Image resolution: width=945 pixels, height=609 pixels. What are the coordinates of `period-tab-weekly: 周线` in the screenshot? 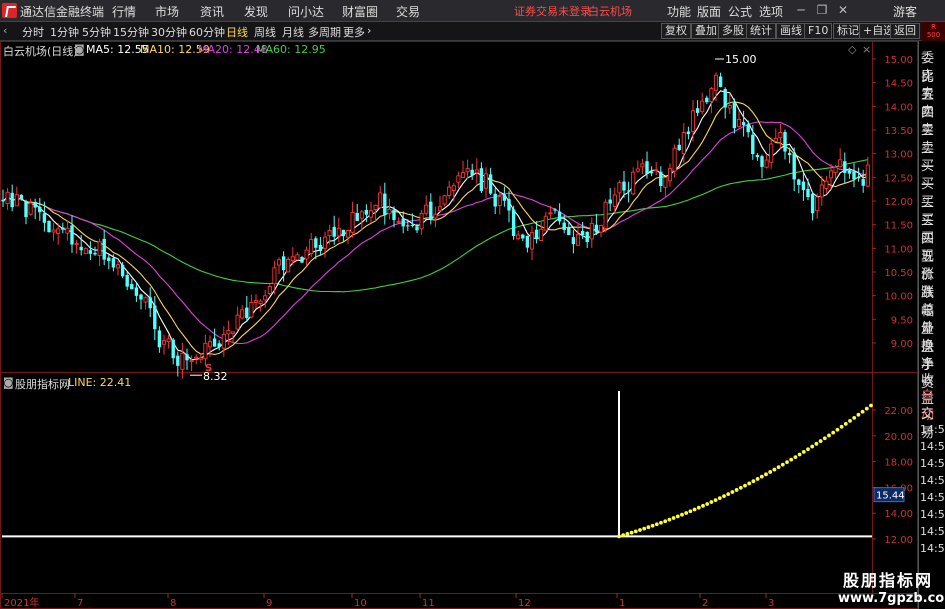 It's located at (265, 32).